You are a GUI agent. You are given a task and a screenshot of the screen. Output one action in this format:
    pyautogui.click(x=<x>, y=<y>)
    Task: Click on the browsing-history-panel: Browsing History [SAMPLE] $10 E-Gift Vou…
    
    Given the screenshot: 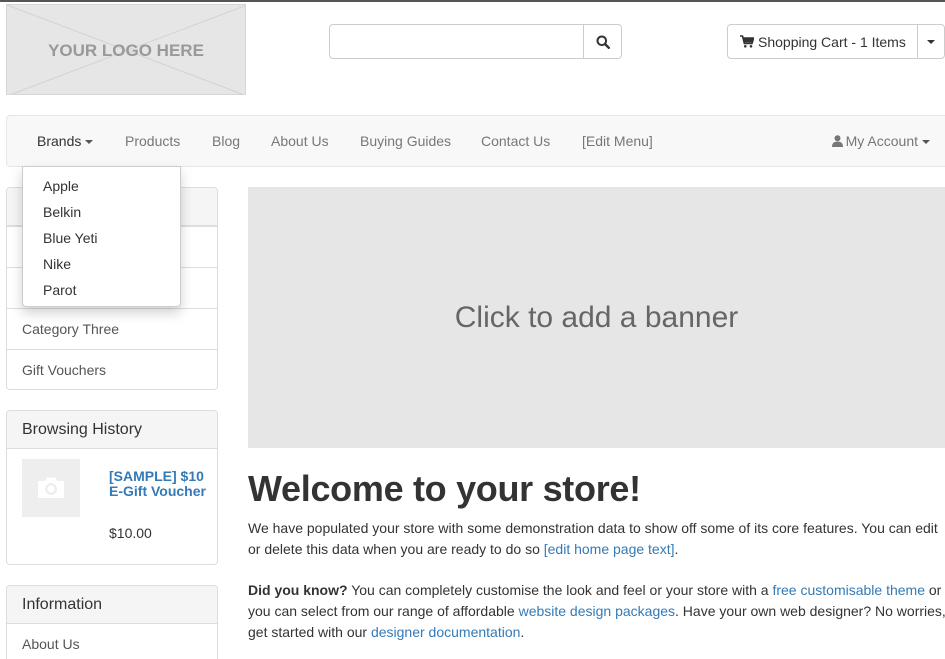 What is the action you would take?
    pyautogui.click(x=112, y=487)
    